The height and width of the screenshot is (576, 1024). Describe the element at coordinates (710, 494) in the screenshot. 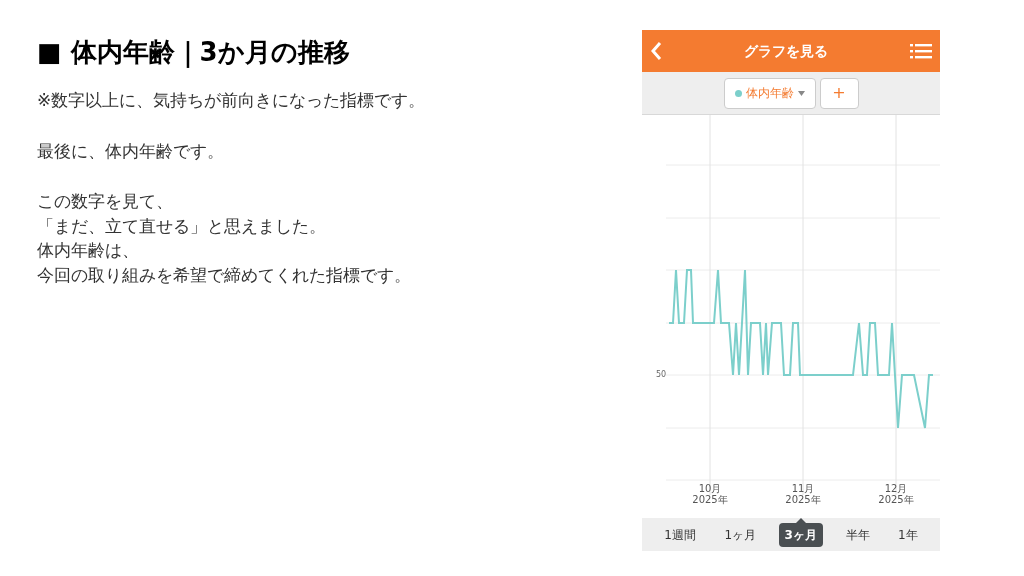

I see `x-axis-label: 10月 2025年` at that location.